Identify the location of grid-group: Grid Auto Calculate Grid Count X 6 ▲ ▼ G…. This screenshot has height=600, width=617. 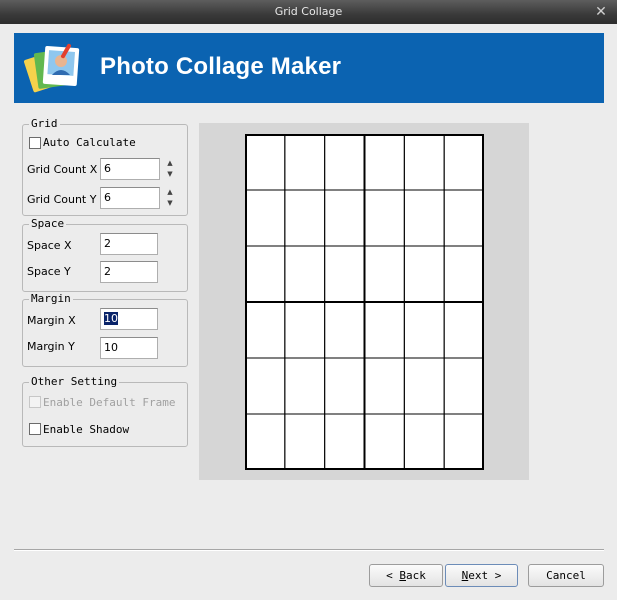
(105, 166).